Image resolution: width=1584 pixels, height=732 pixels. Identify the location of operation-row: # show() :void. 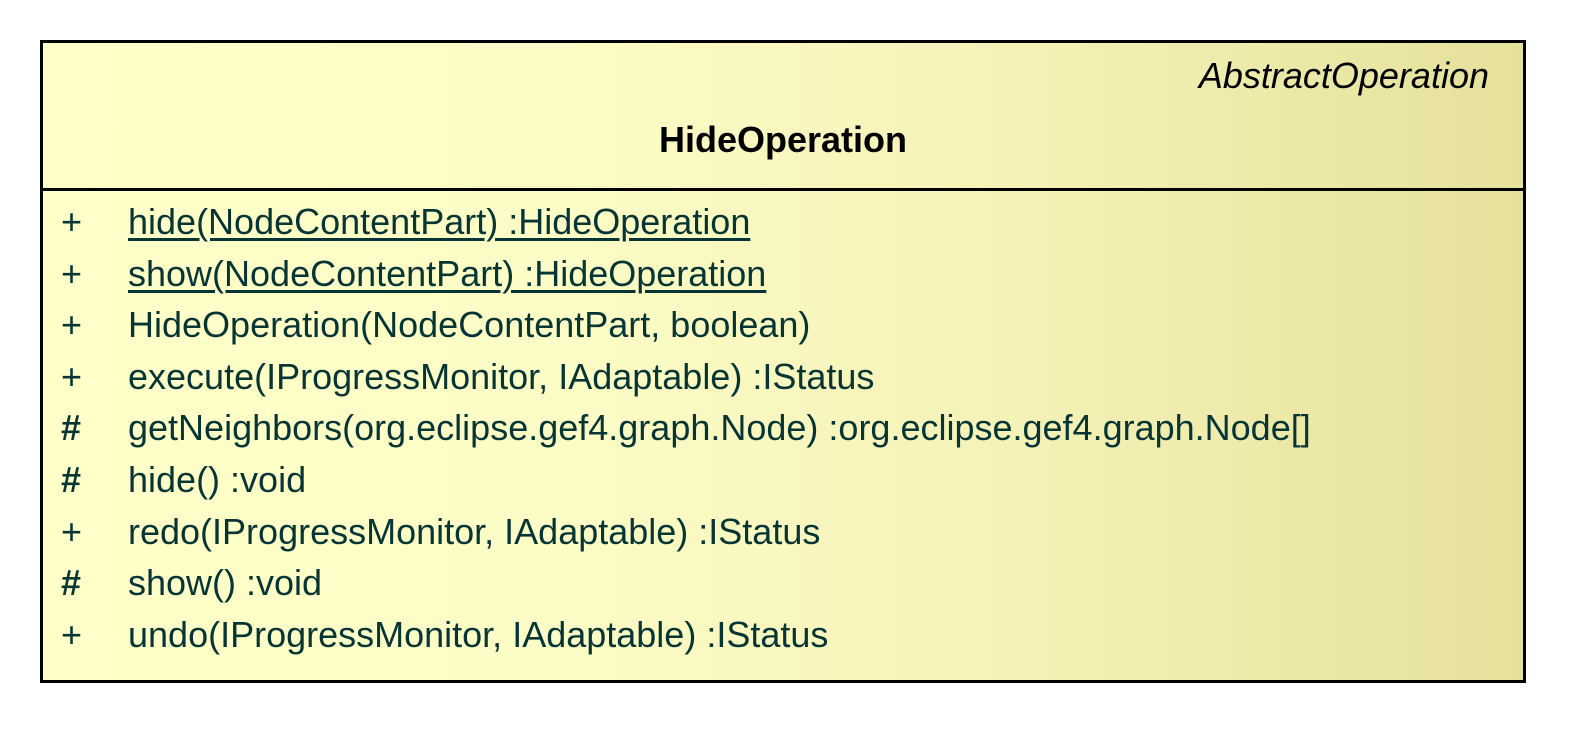
(783, 588).